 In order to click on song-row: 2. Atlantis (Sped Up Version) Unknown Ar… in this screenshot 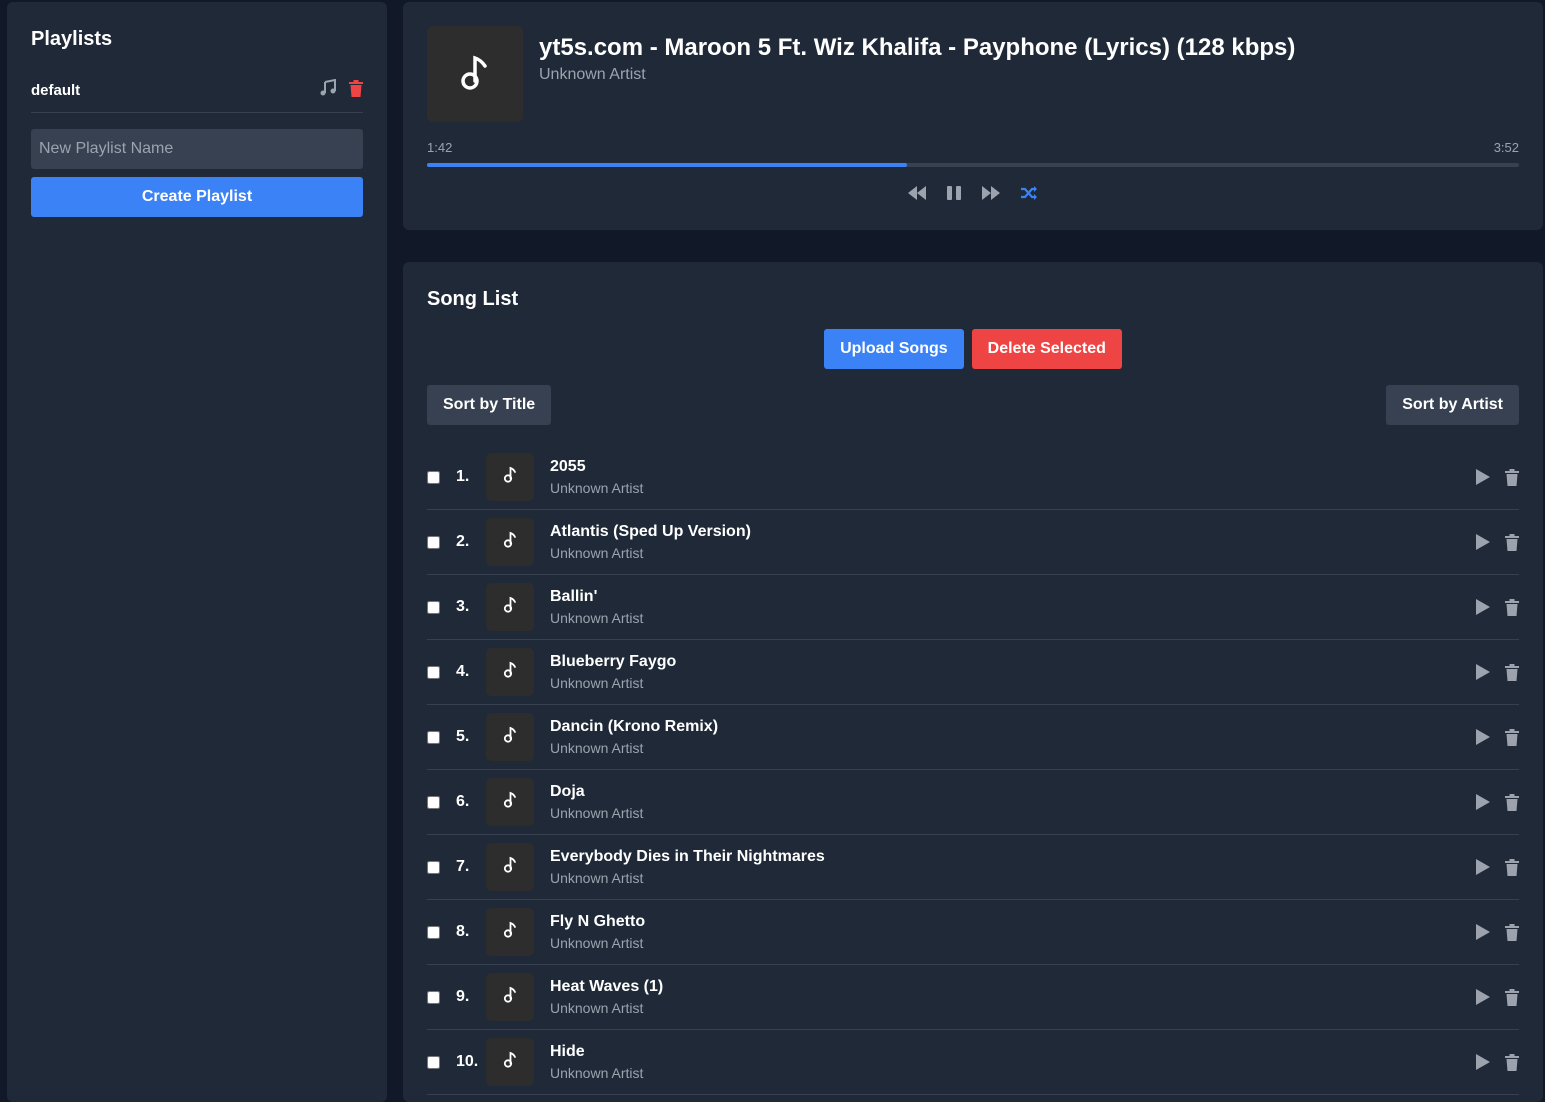, I will do `click(973, 542)`.